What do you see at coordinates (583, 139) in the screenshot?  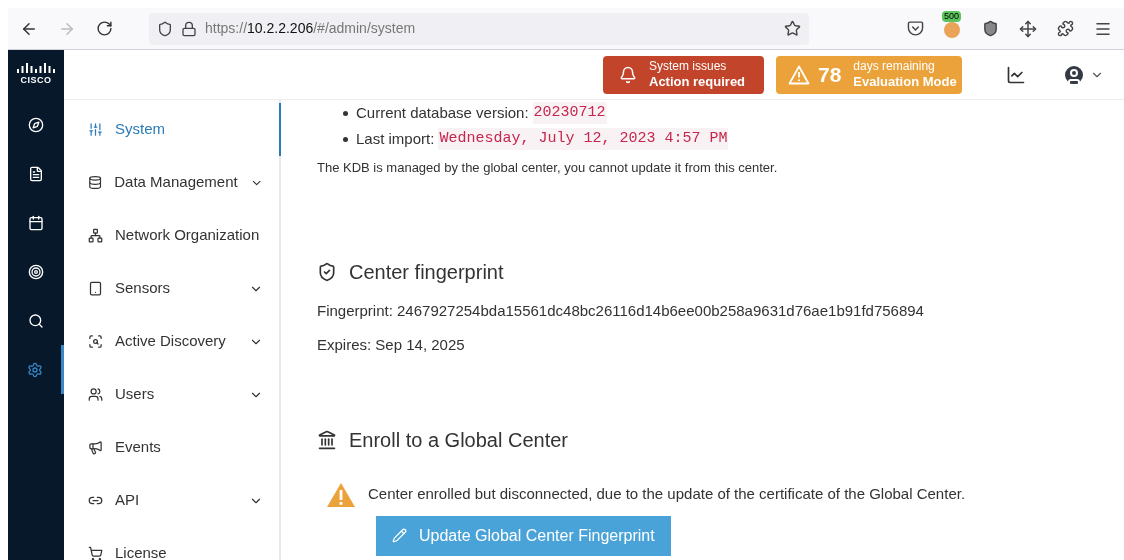 I see `kdb-value: Wednesday, July 12, 2023 4:57 PM` at bounding box center [583, 139].